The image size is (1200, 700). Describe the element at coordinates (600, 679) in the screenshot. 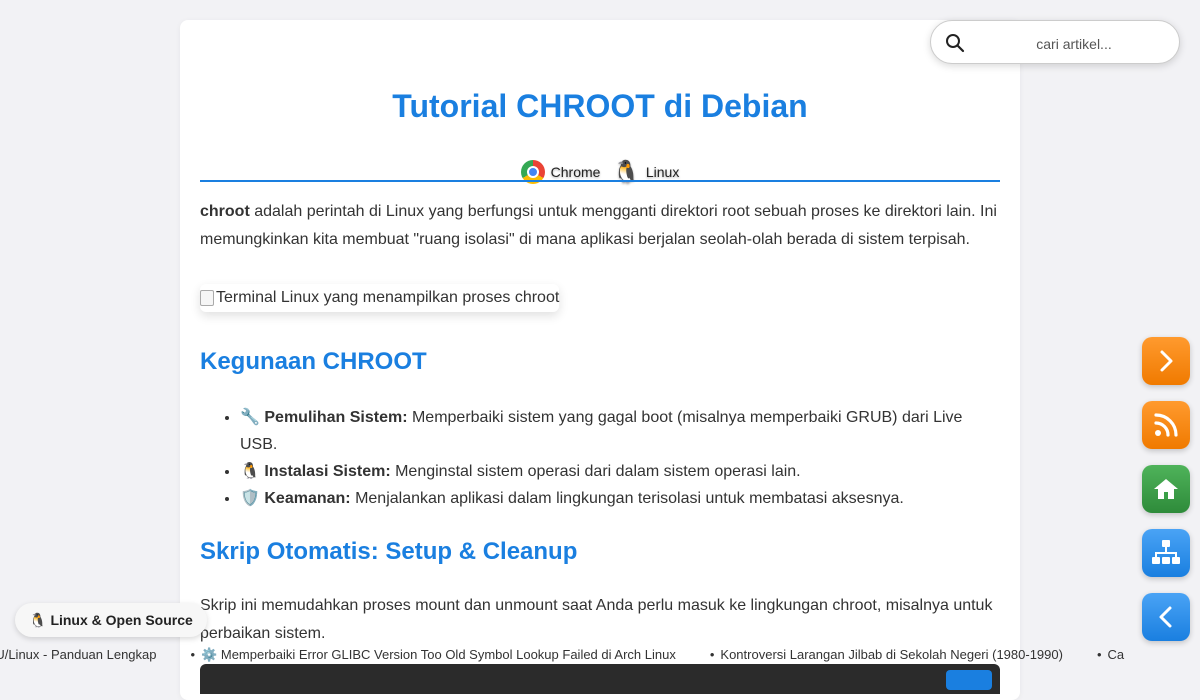

I see `code-block-header` at that location.